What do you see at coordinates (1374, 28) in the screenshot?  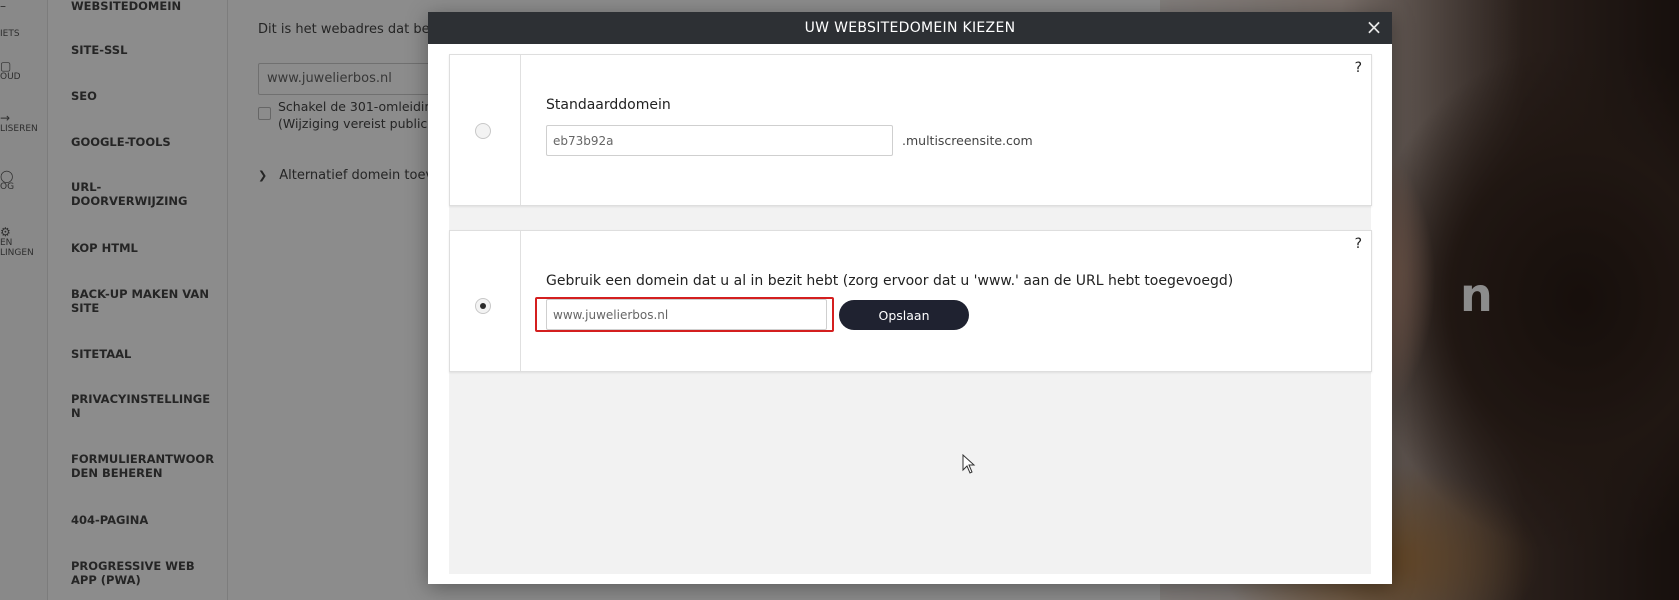 I see `close-icon: ×` at bounding box center [1374, 28].